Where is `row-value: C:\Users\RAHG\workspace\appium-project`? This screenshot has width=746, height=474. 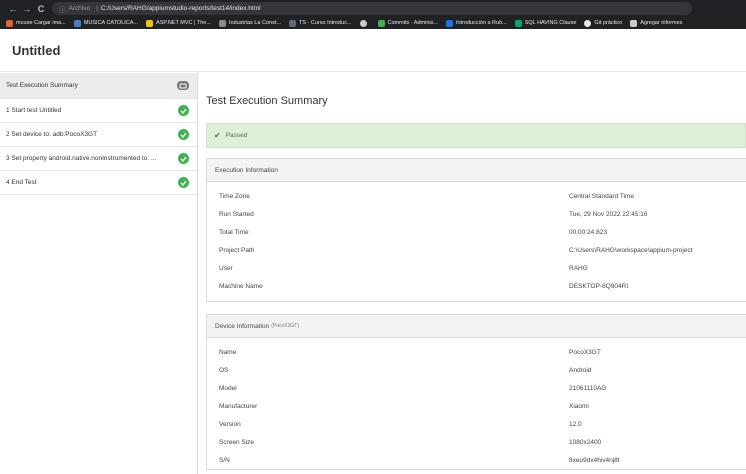
row-value: C:\Users\RAHG\workspace\appium-project is located at coordinates (631, 250).